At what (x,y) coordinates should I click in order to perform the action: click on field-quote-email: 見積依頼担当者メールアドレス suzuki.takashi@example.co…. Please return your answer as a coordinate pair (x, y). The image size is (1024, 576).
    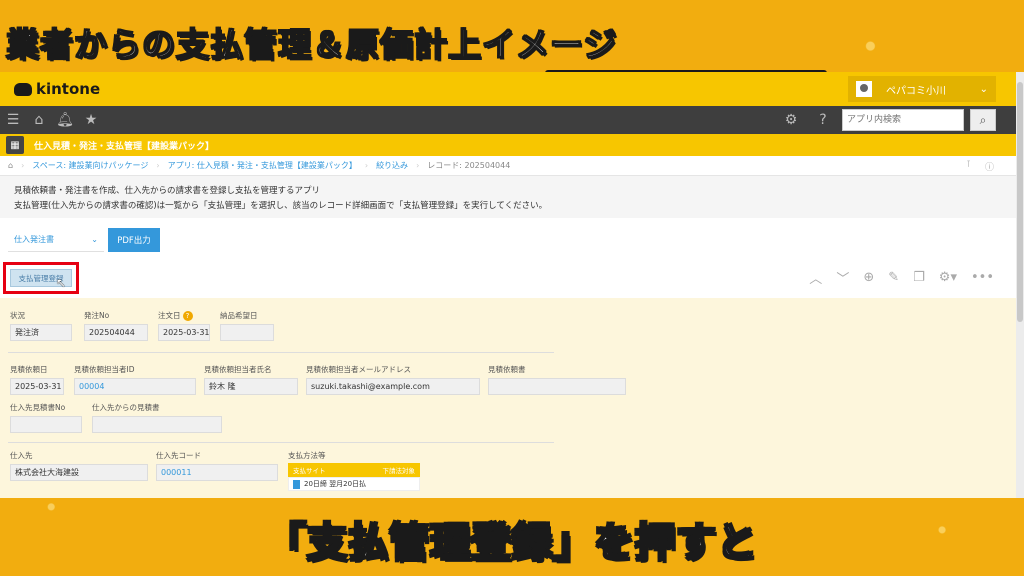
    Looking at the image, I should click on (393, 379).